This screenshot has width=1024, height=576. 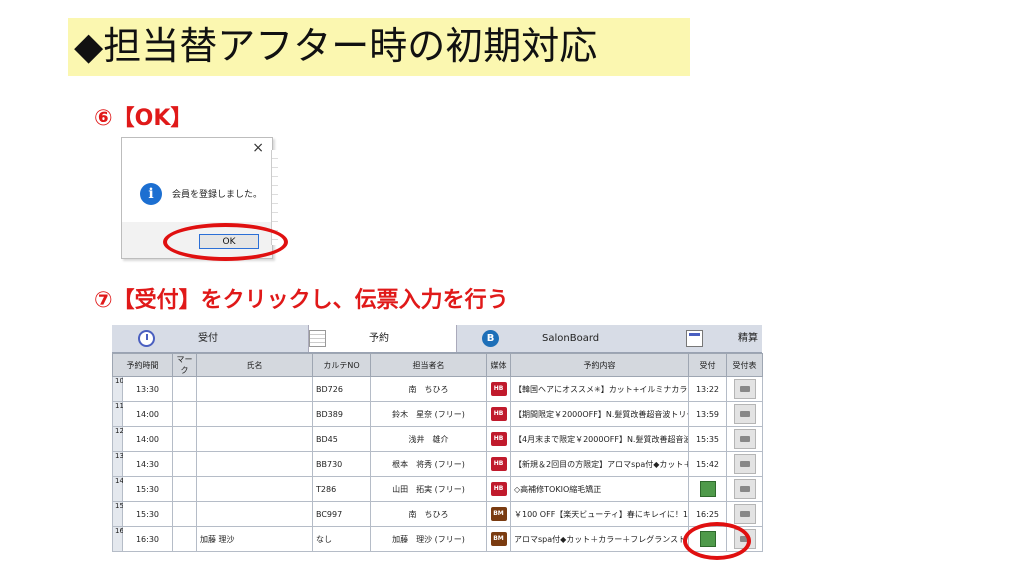 What do you see at coordinates (379, 338) in the screenshot?
I see `tab-label: 予約` at bounding box center [379, 338].